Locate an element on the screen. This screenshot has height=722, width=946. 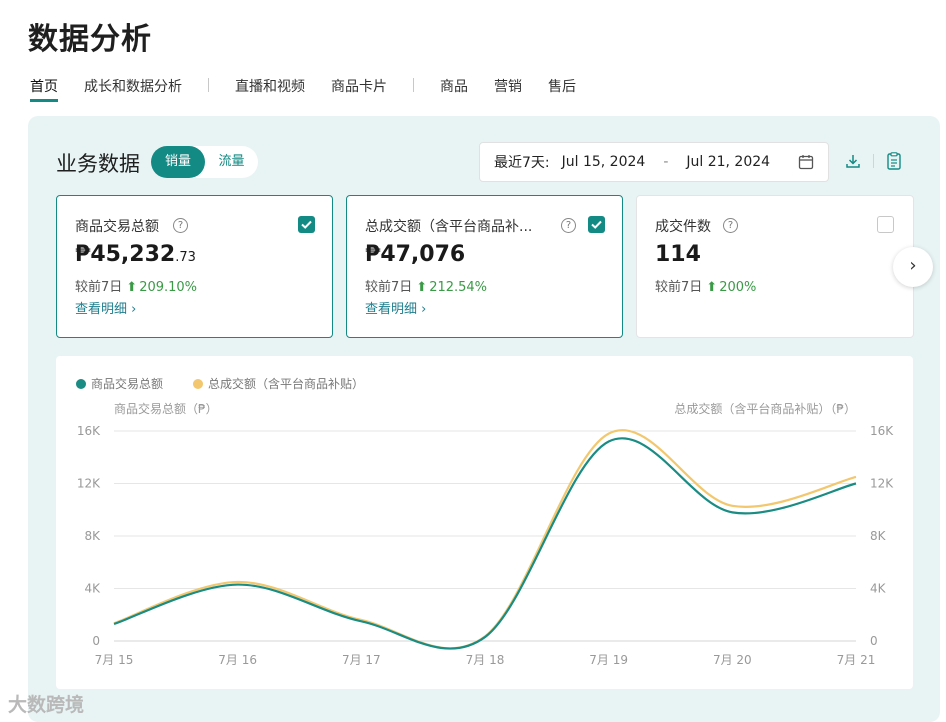
tab-products: 商品 is located at coordinates (454, 88).